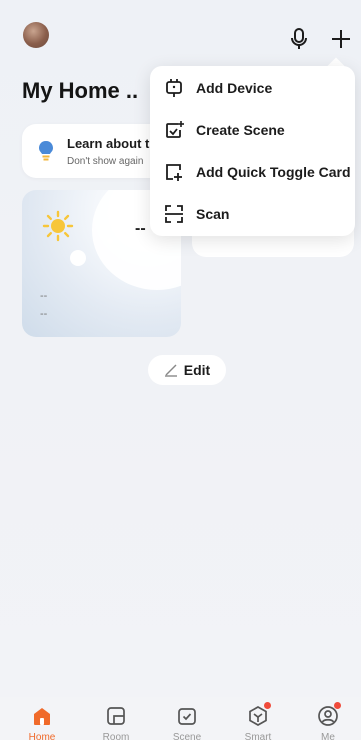 This screenshot has width=361, height=740. Describe the element at coordinates (273, 172) in the screenshot. I see `menu-item-label: Add Quick Toggle Card` at that location.